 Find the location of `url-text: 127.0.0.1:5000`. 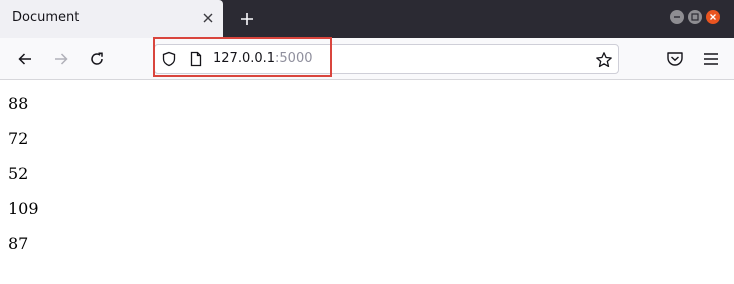

url-text: 127.0.0.1:5000 is located at coordinates (263, 58).